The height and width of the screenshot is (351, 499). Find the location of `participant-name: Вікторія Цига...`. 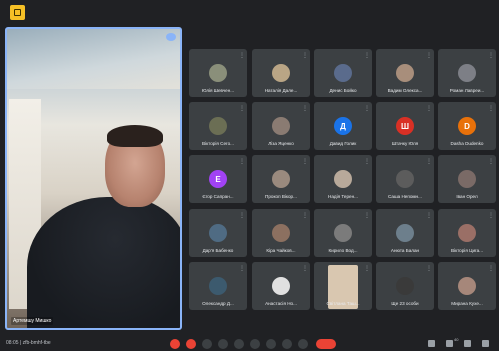

participant-name: Вікторія Цига... is located at coordinates (466, 250).